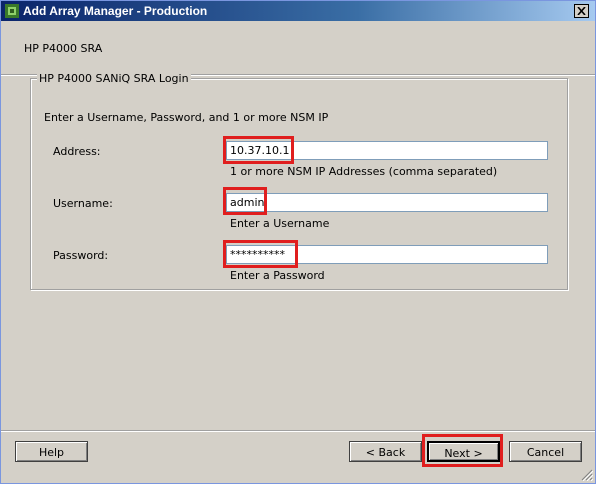 This screenshot has height=484, width=596. What do you see at coordinates (51, 451) in the screenshot?
I see `help-button: Help` at bounding box center [51, 451].